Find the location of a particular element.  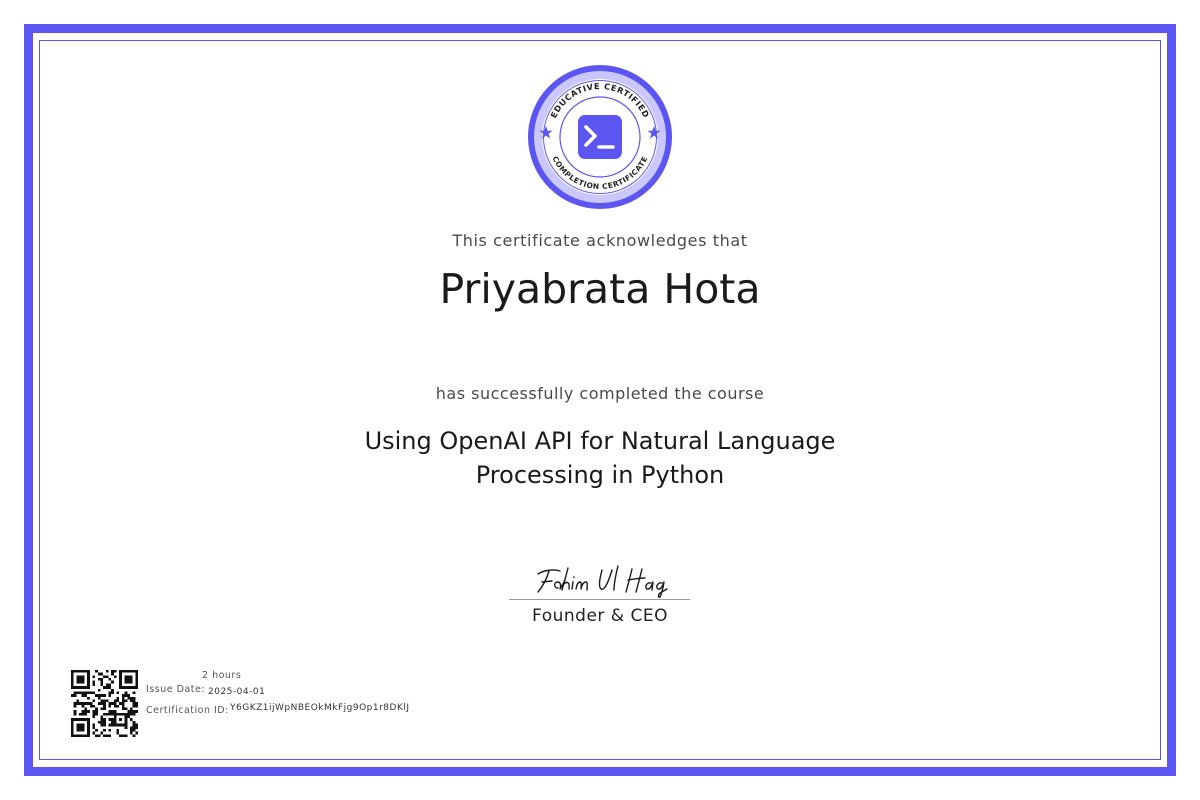

certification-id-value: Y6GKZ1ijWpNBEOkMkFjg9Op1r8DKlJ is located at coordinates (320, 708).